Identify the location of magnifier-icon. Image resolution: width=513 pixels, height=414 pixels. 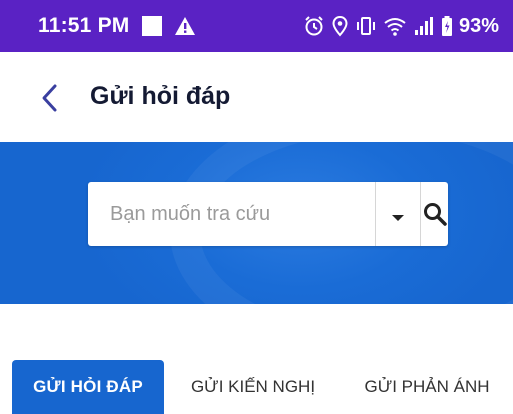
(435, 214).